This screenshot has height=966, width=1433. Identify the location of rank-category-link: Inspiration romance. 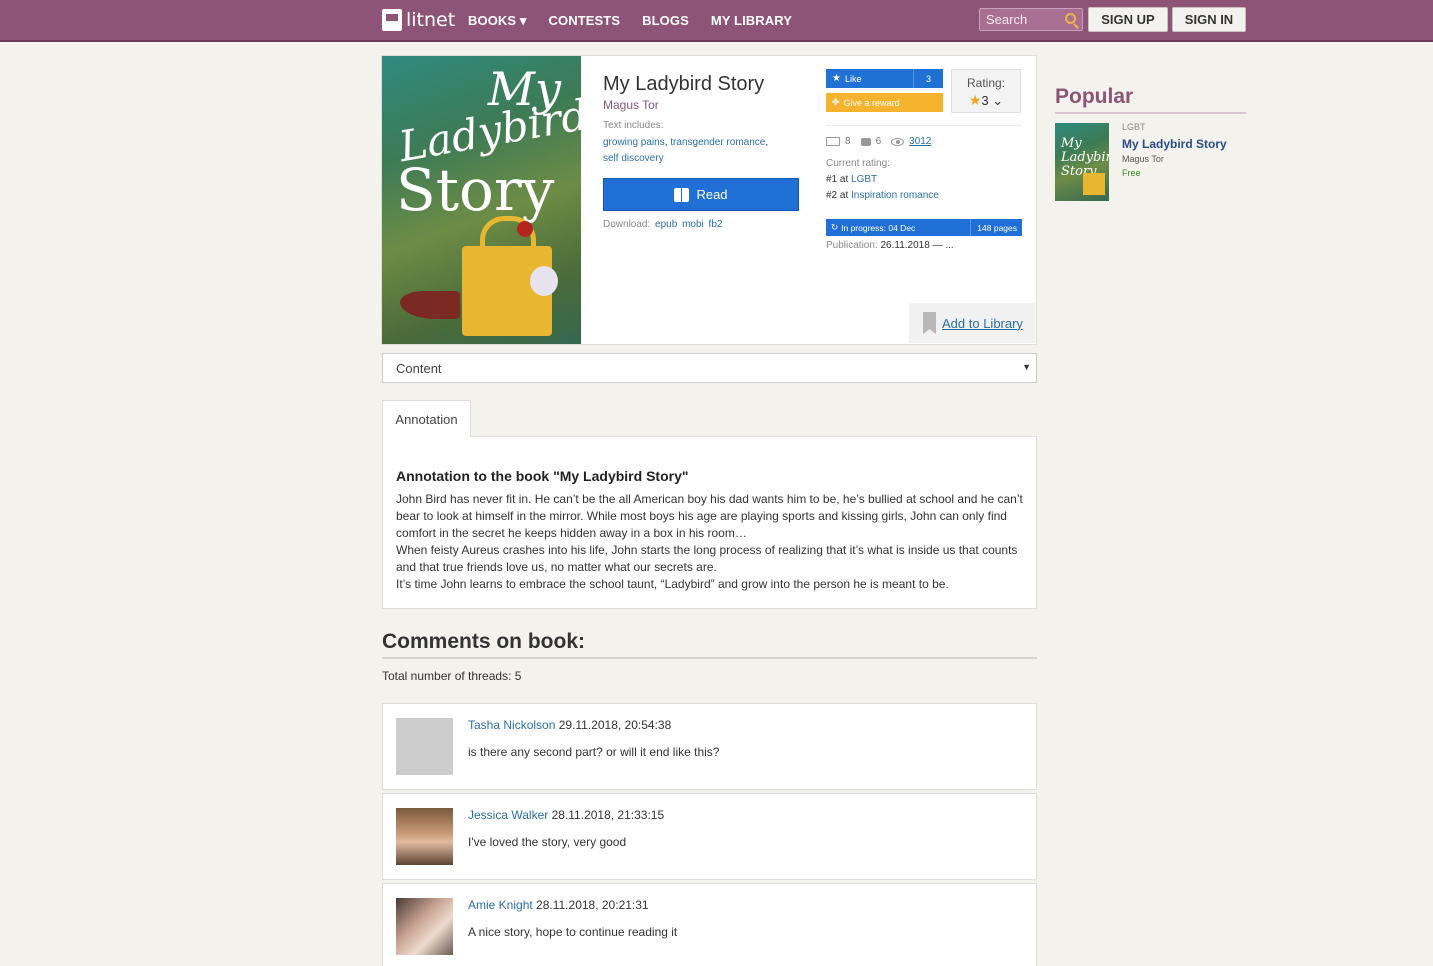
(895, 195).